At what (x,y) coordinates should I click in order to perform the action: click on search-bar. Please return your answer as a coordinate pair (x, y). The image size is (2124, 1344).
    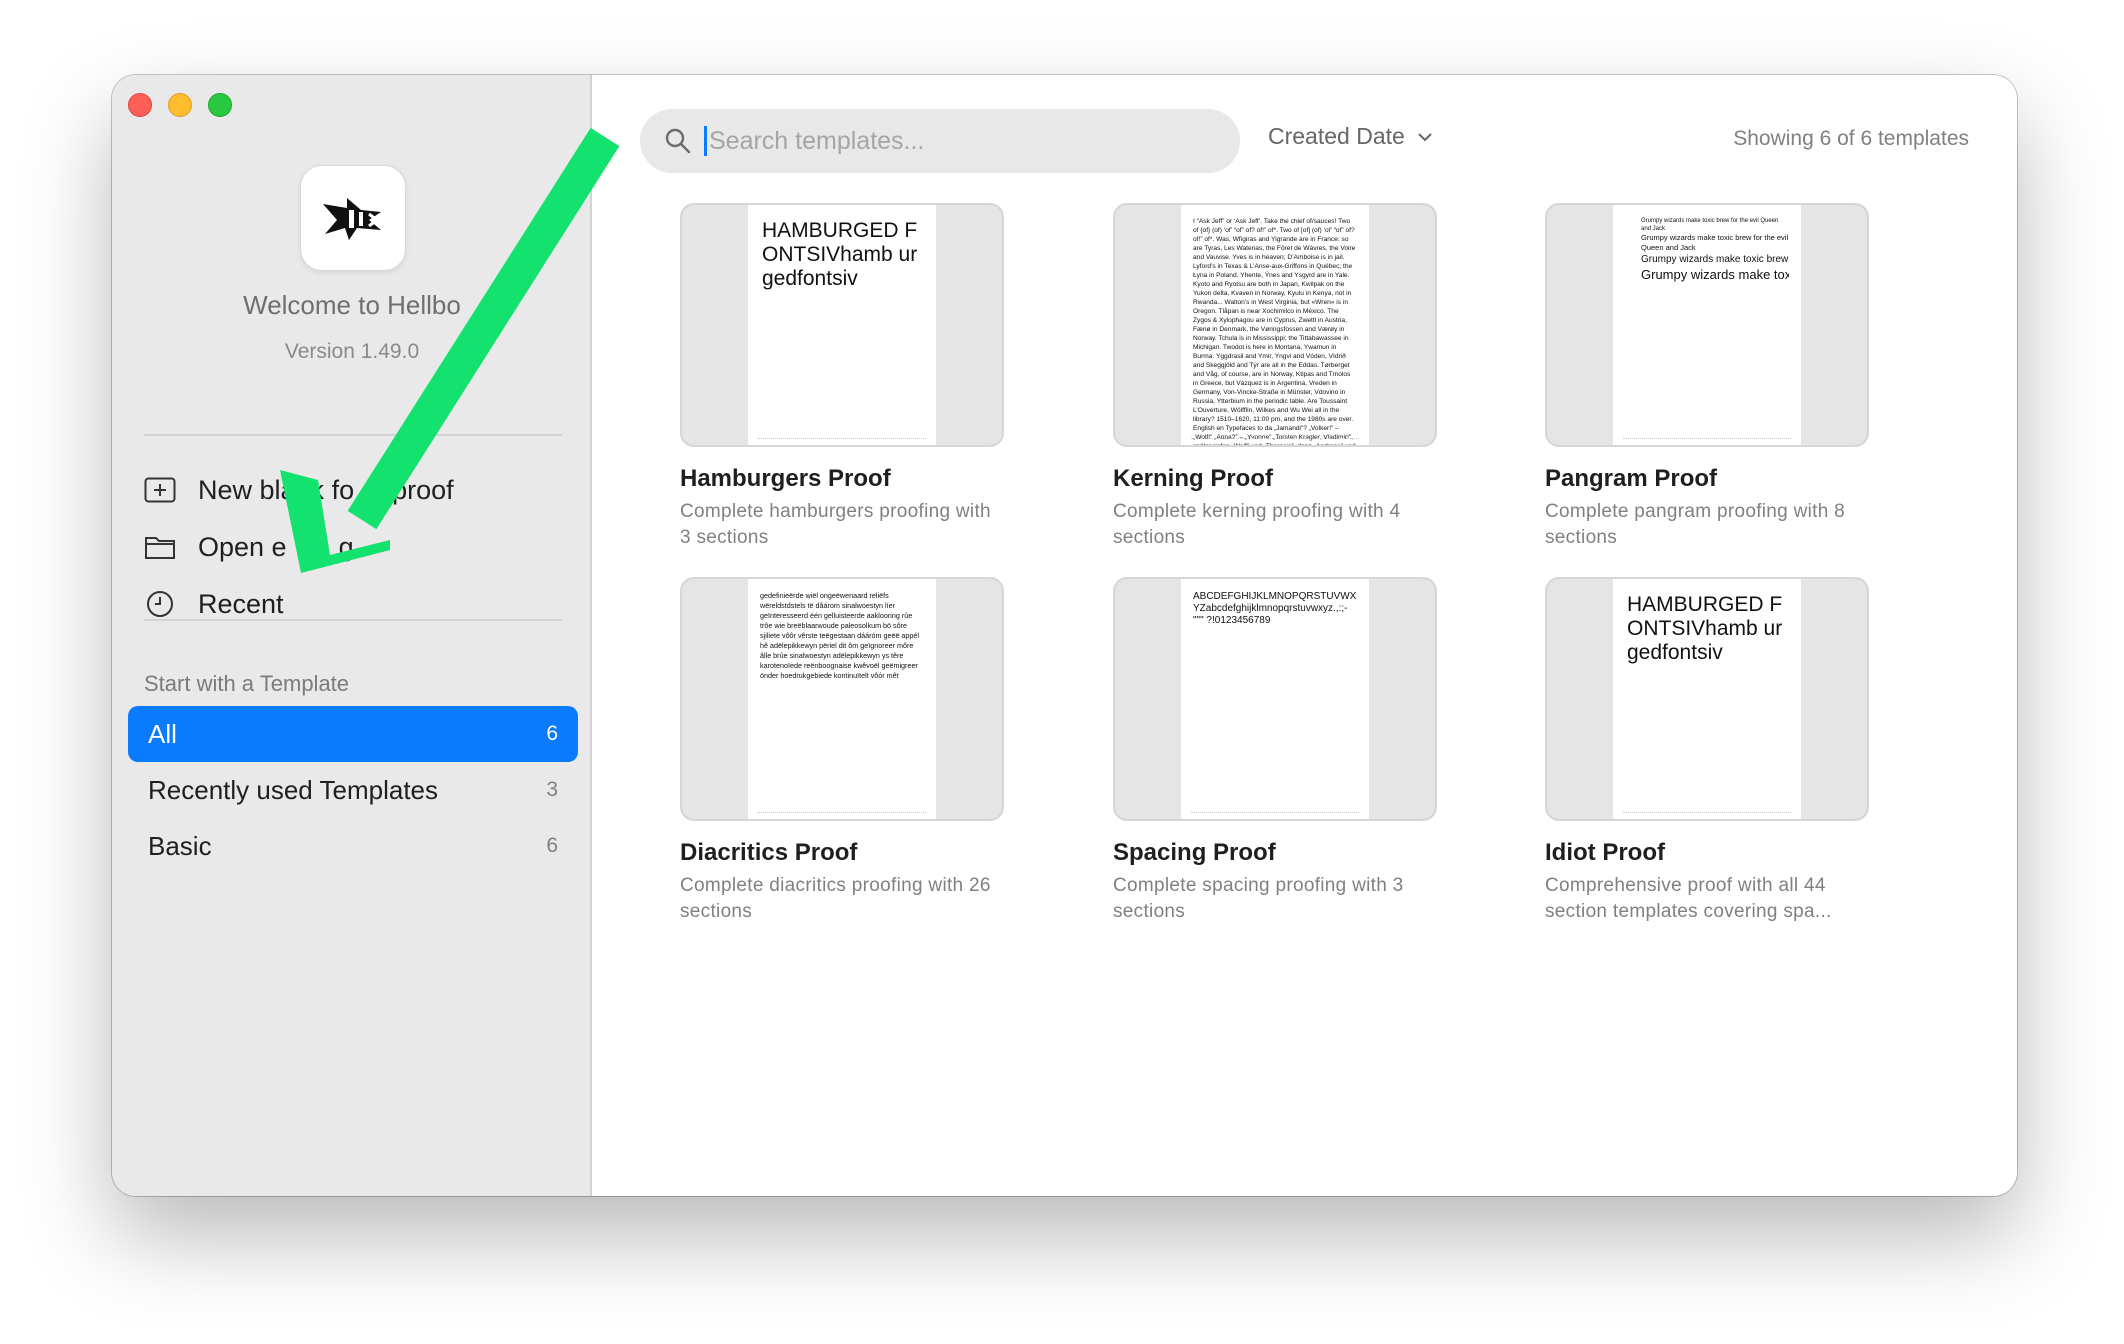
    Looking at the image, I should click on (940, 141).